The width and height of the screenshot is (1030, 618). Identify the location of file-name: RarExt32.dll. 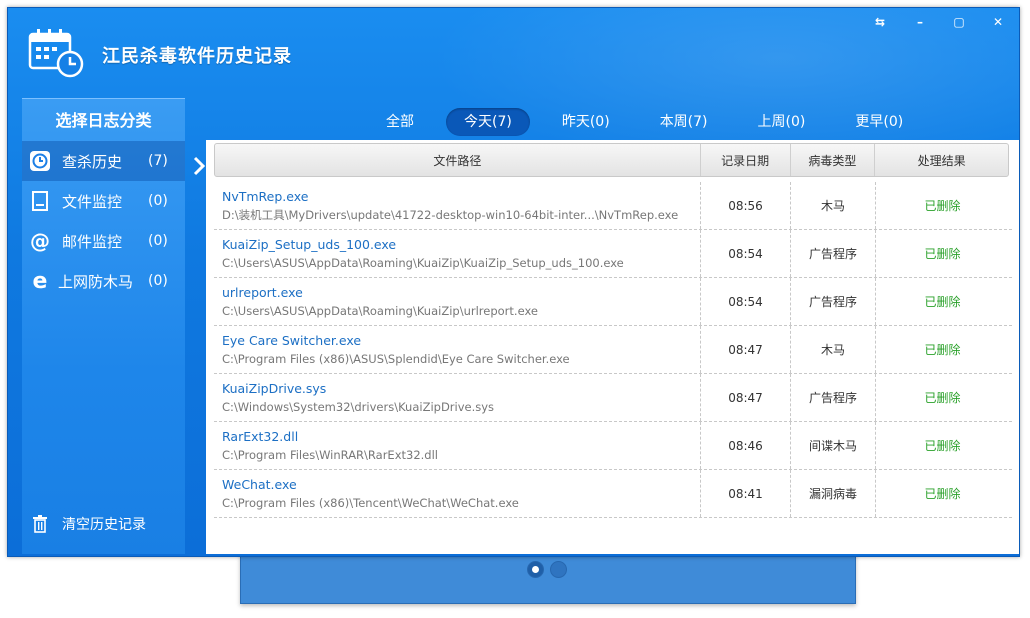
(260, 437).